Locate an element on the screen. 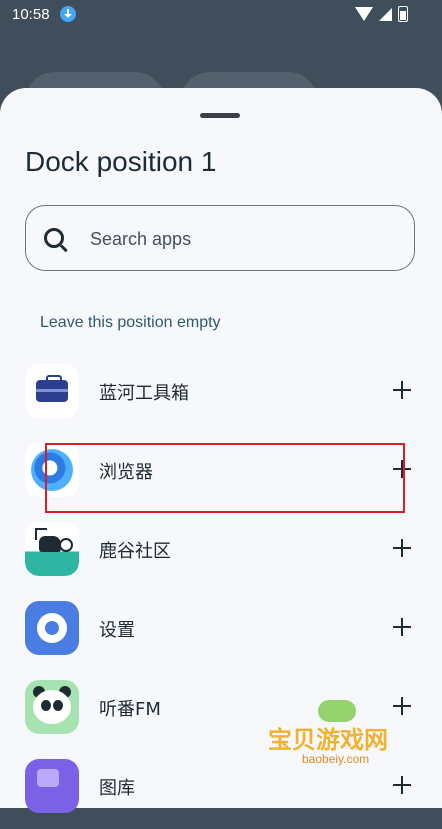  cellular-icon is located at coordinates (385, 14).